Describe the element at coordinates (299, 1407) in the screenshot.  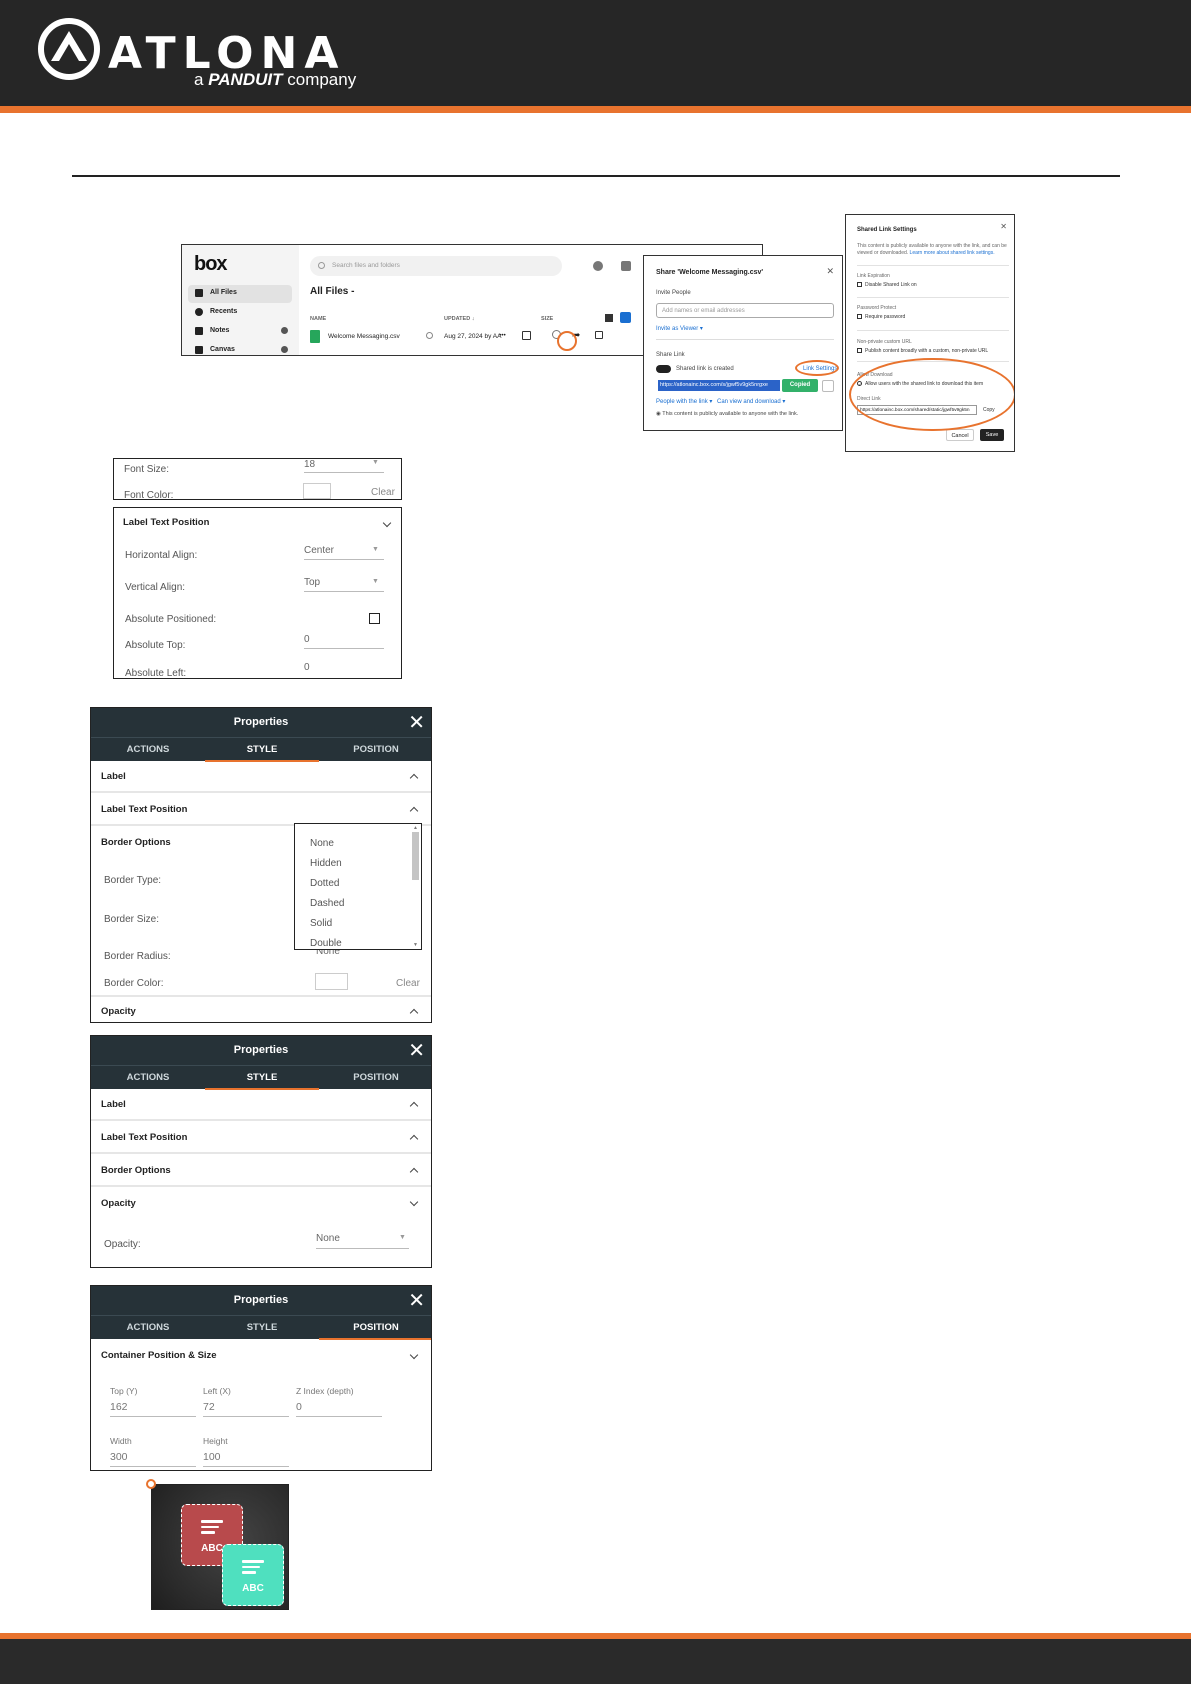
I see `z-index-input: 0` at that location.